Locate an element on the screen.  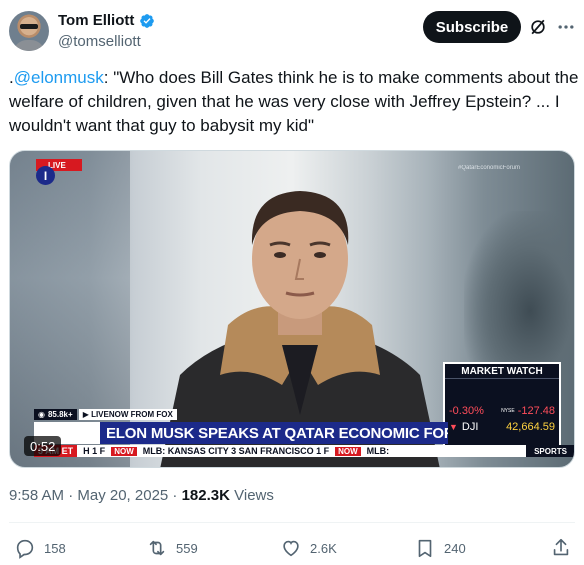
ticker-lead: H 1 F is located at coordinates (94, 451).